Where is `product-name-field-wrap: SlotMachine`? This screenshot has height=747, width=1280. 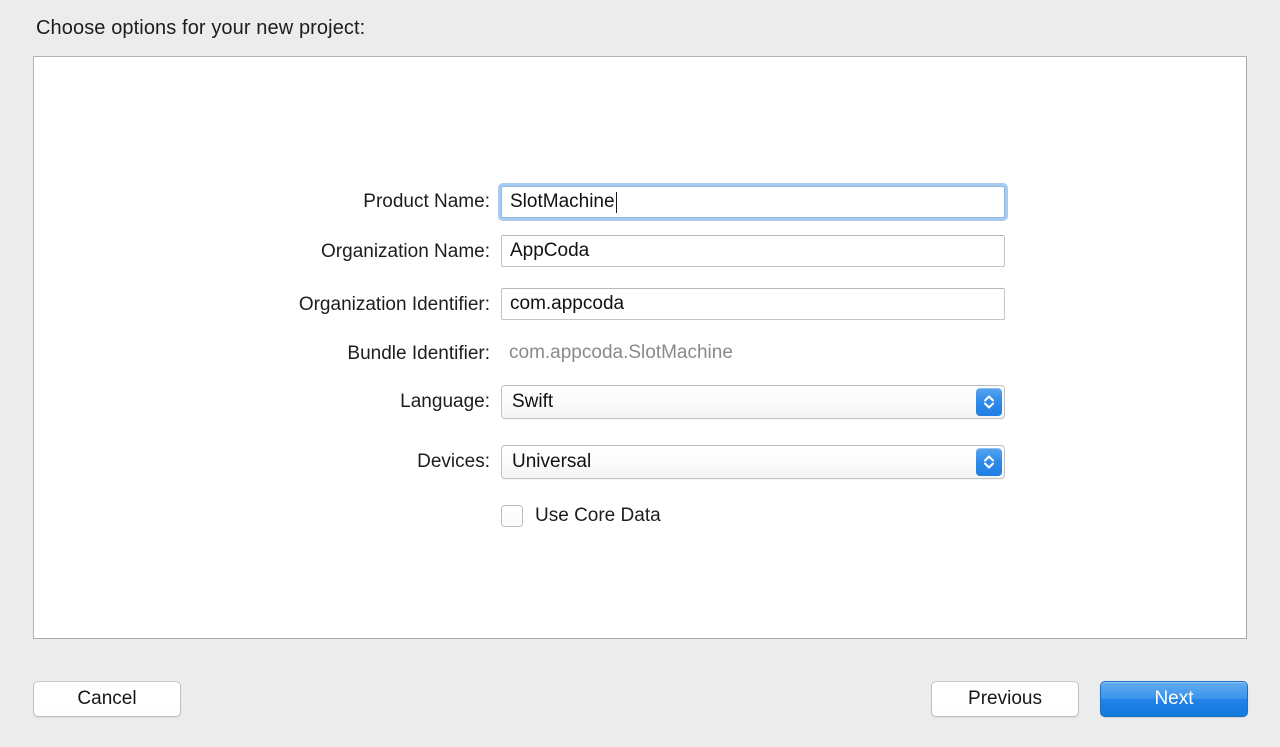
product-name-field-wrap: SlotMachine is located at coordinates (753, 202).